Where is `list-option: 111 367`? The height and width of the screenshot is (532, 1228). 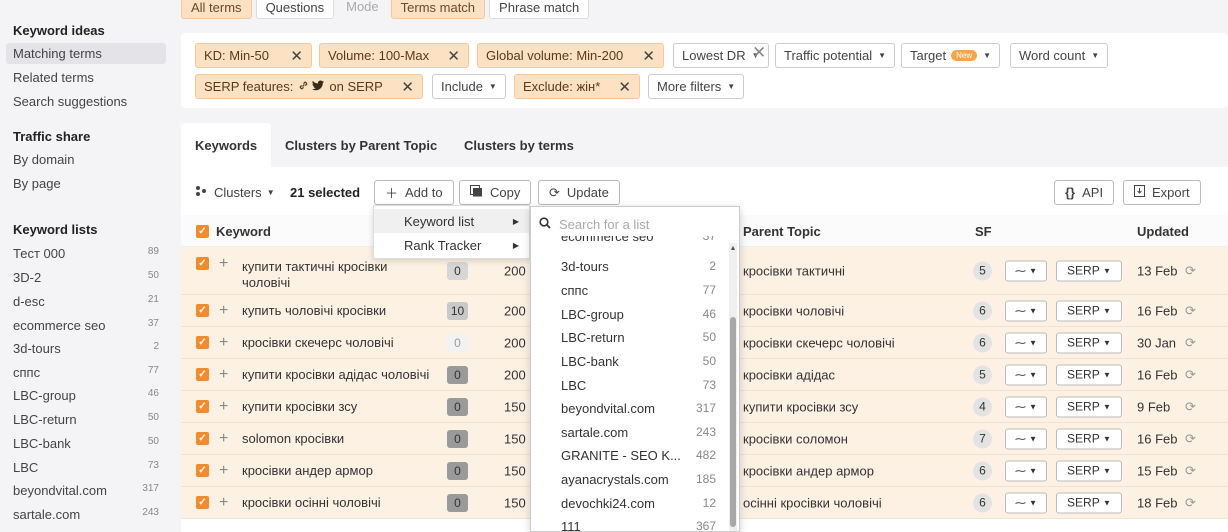 list-option: 111 367 is located at coordinates (638, 525).